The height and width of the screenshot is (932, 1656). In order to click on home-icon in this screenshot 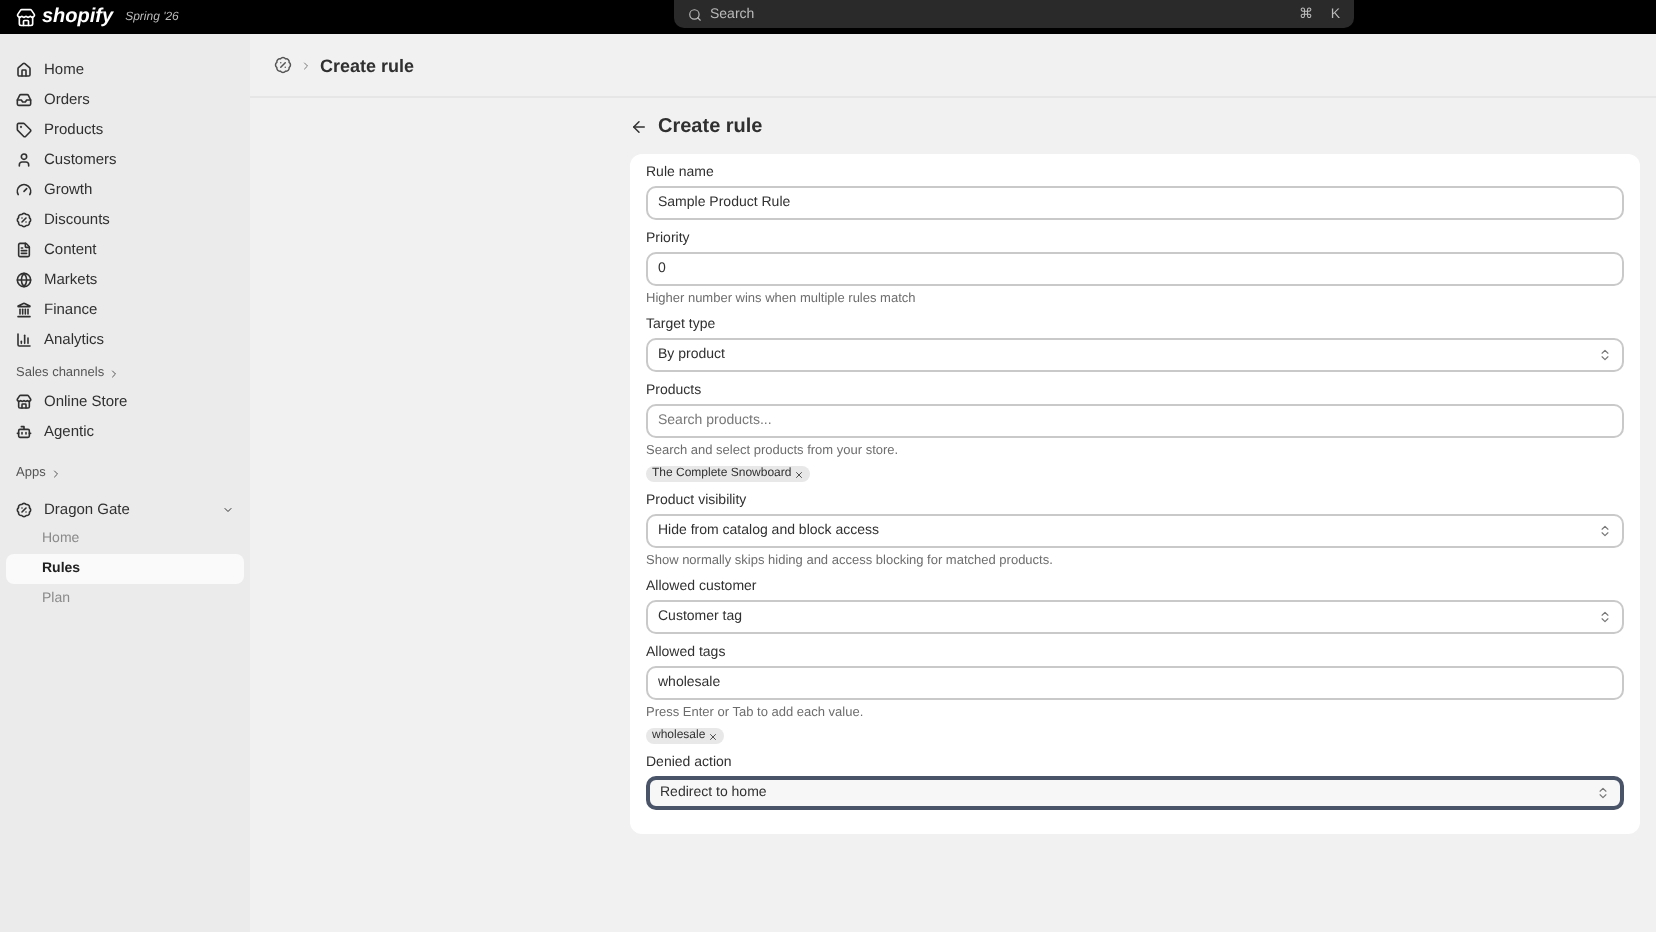, I will do `click(24, 69)`.